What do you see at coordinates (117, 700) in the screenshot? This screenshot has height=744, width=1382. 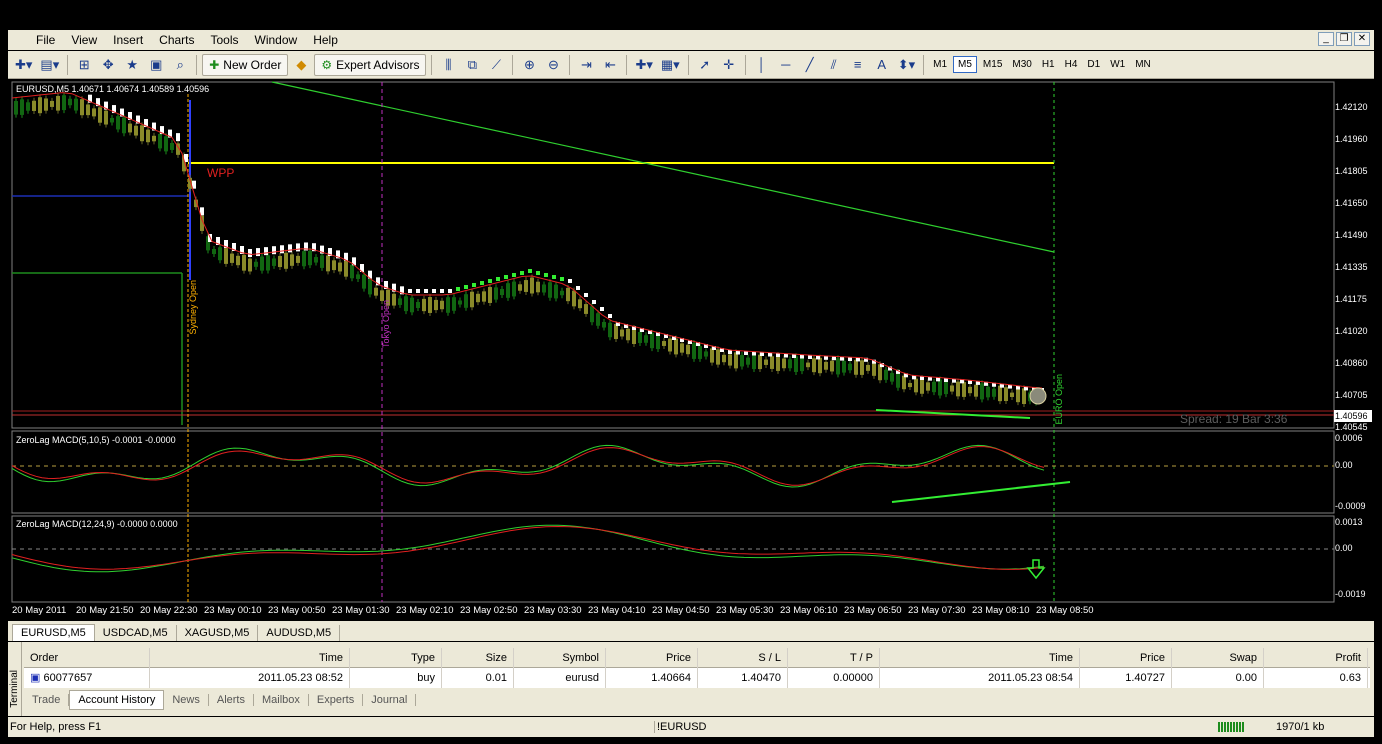 I see `tab-account-history: Account History` at bounding box center [117, 700].